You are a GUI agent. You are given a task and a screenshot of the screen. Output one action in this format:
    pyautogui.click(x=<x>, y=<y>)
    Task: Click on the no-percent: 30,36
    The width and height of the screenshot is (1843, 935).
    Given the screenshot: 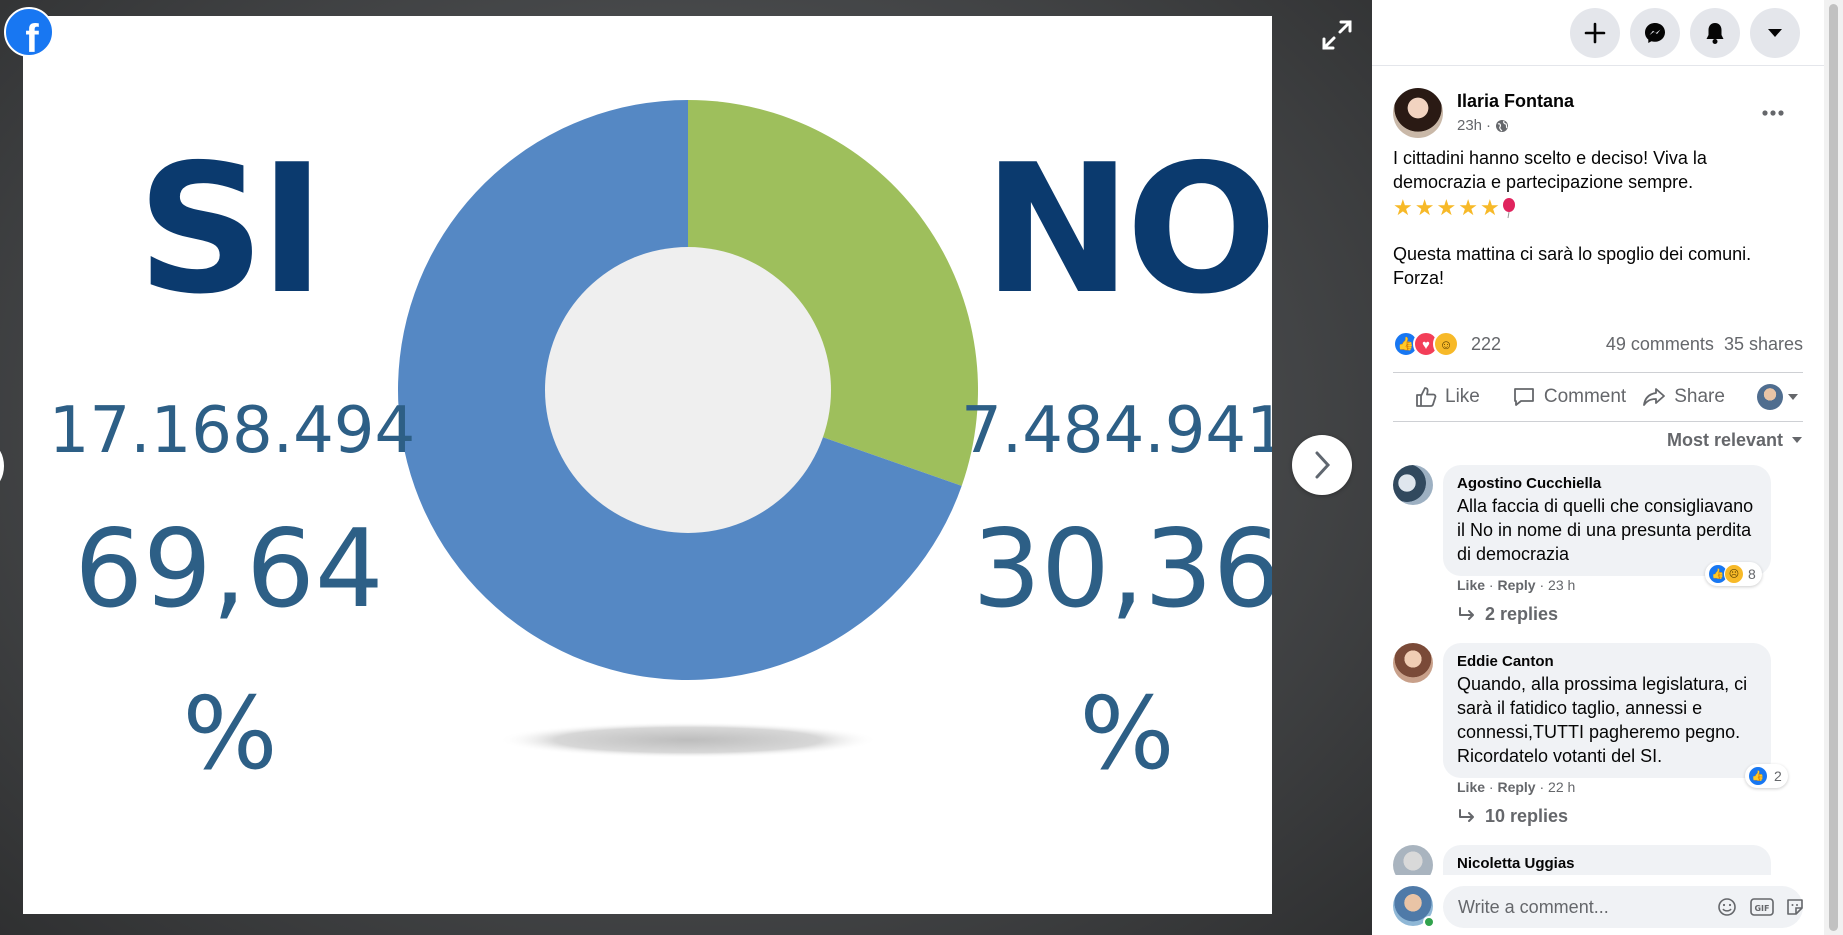 What is the action you would take?
    pyautogui.click(x=1122, y=569)
    